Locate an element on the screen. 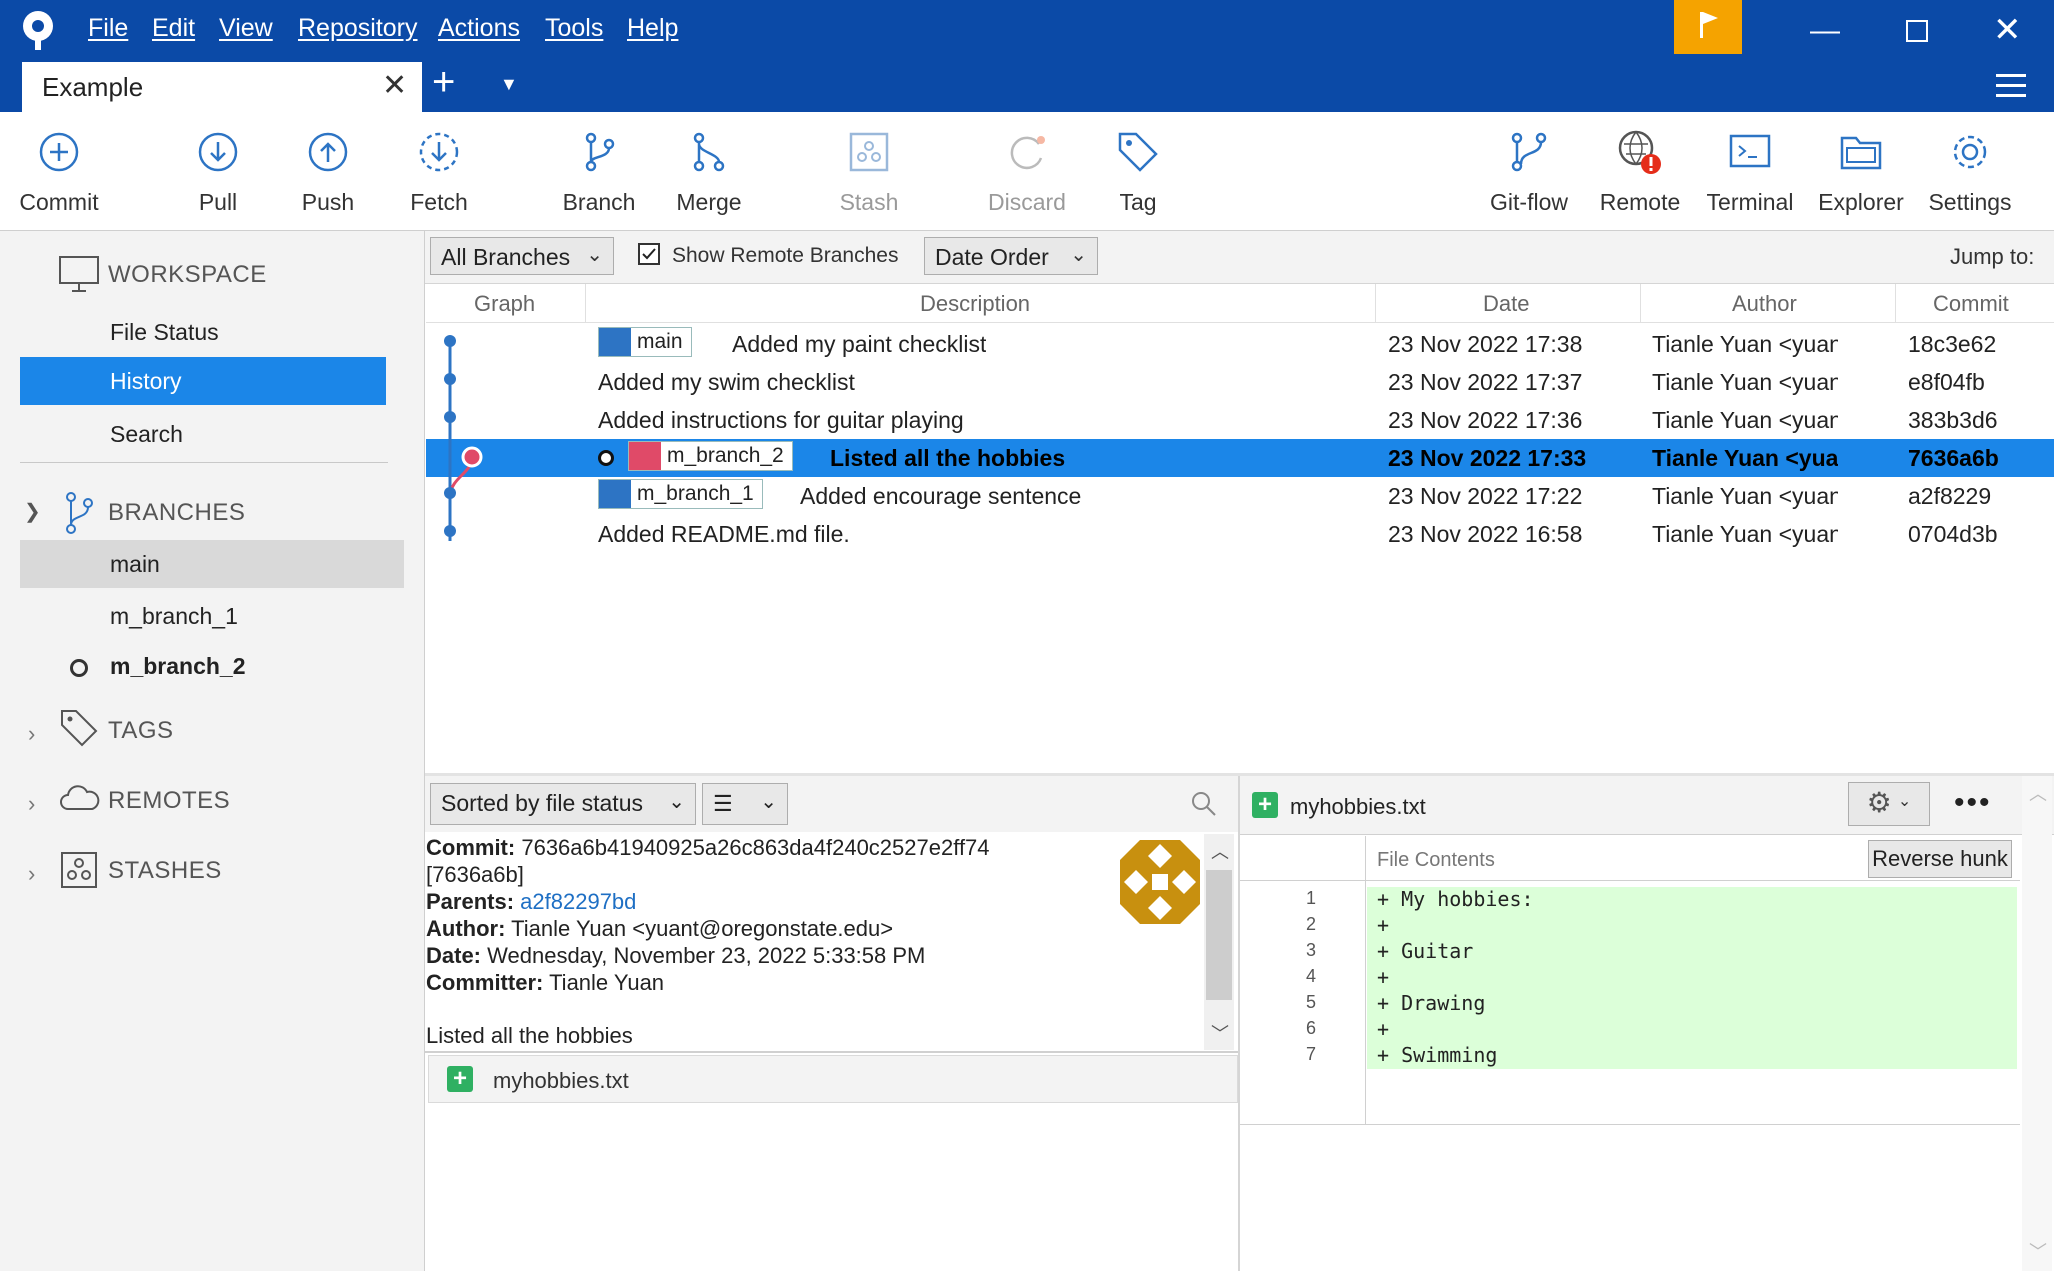 The image size is (2054, 1271). sort-order-dropdown: Date Order ⌄ is located at coordinates (1011, 256).